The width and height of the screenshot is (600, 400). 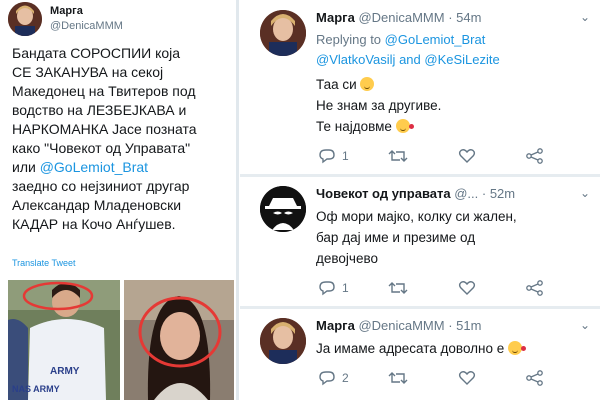 I want to click on replying-to: @VlatkoVasilj and @KeSiLezite, so click(x=408, y=59).